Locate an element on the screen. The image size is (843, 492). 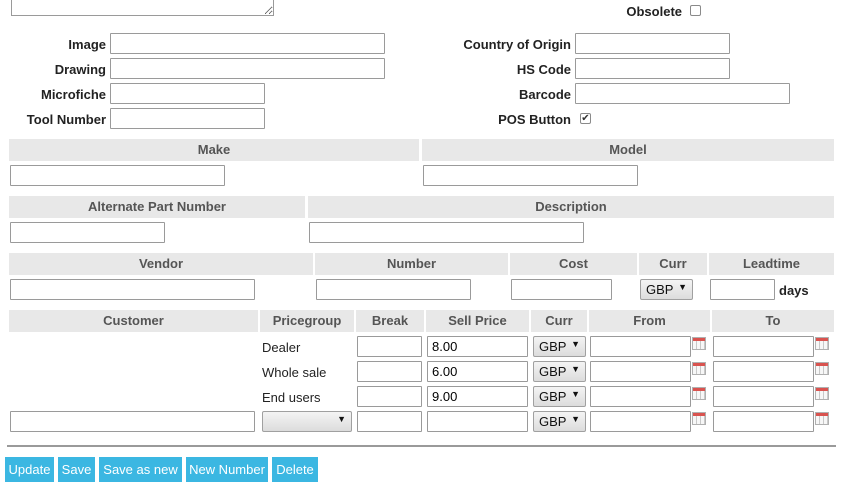
pos-button-label: POS Button is located at coordinates (534, 119).